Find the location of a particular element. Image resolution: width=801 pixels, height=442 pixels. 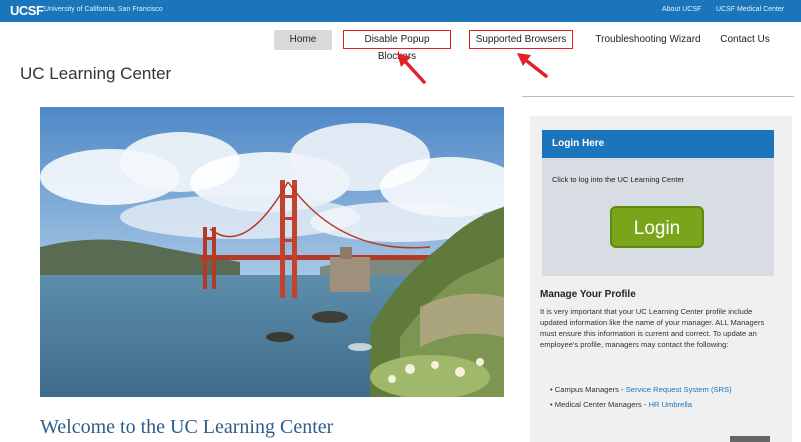

service-request-system-link: Service Request System (SRS) is located at coordinates (679, 389).